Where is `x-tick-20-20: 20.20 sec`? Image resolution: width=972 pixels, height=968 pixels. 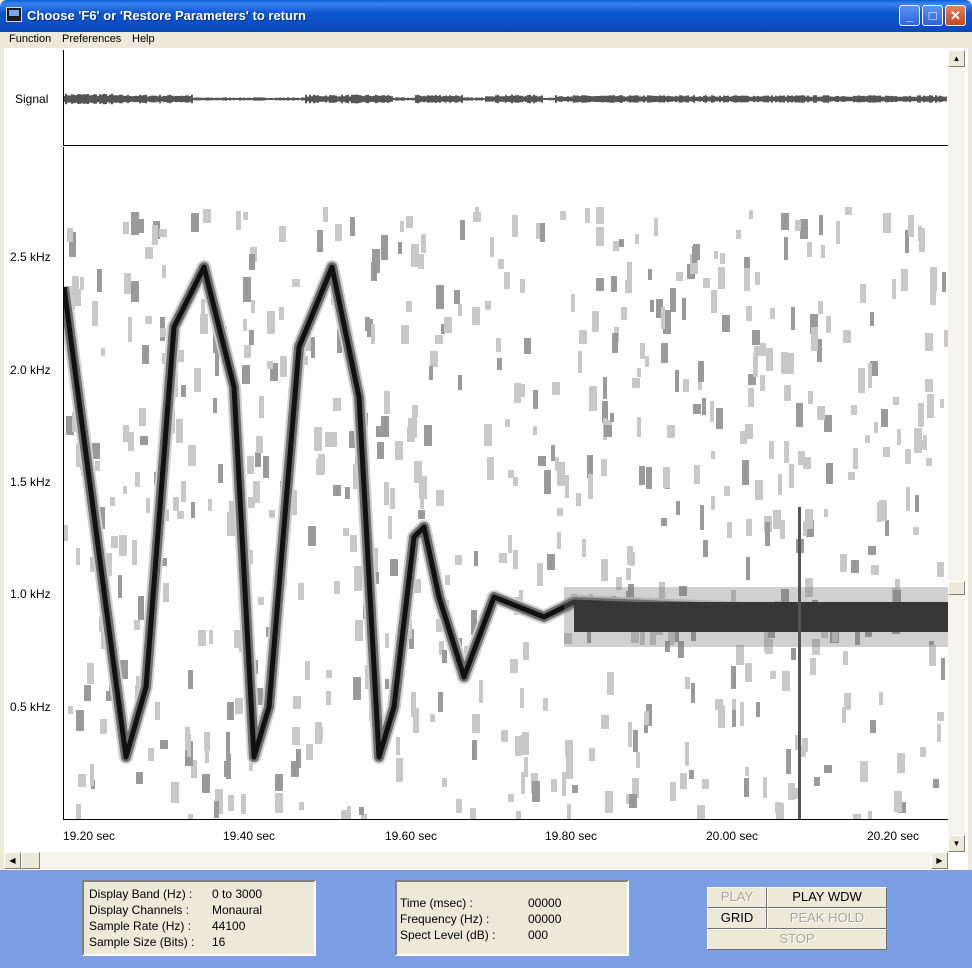
x-tick-20-20: 20.20 sec is located at coordinates (893, 836).